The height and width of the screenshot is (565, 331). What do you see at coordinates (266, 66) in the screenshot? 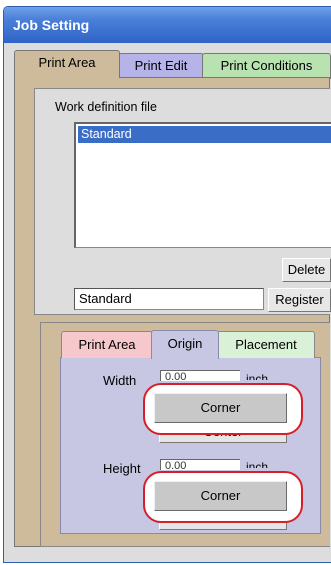
I see `tab-print-conditions: Print Conditions` at bounding box center [266, 66].